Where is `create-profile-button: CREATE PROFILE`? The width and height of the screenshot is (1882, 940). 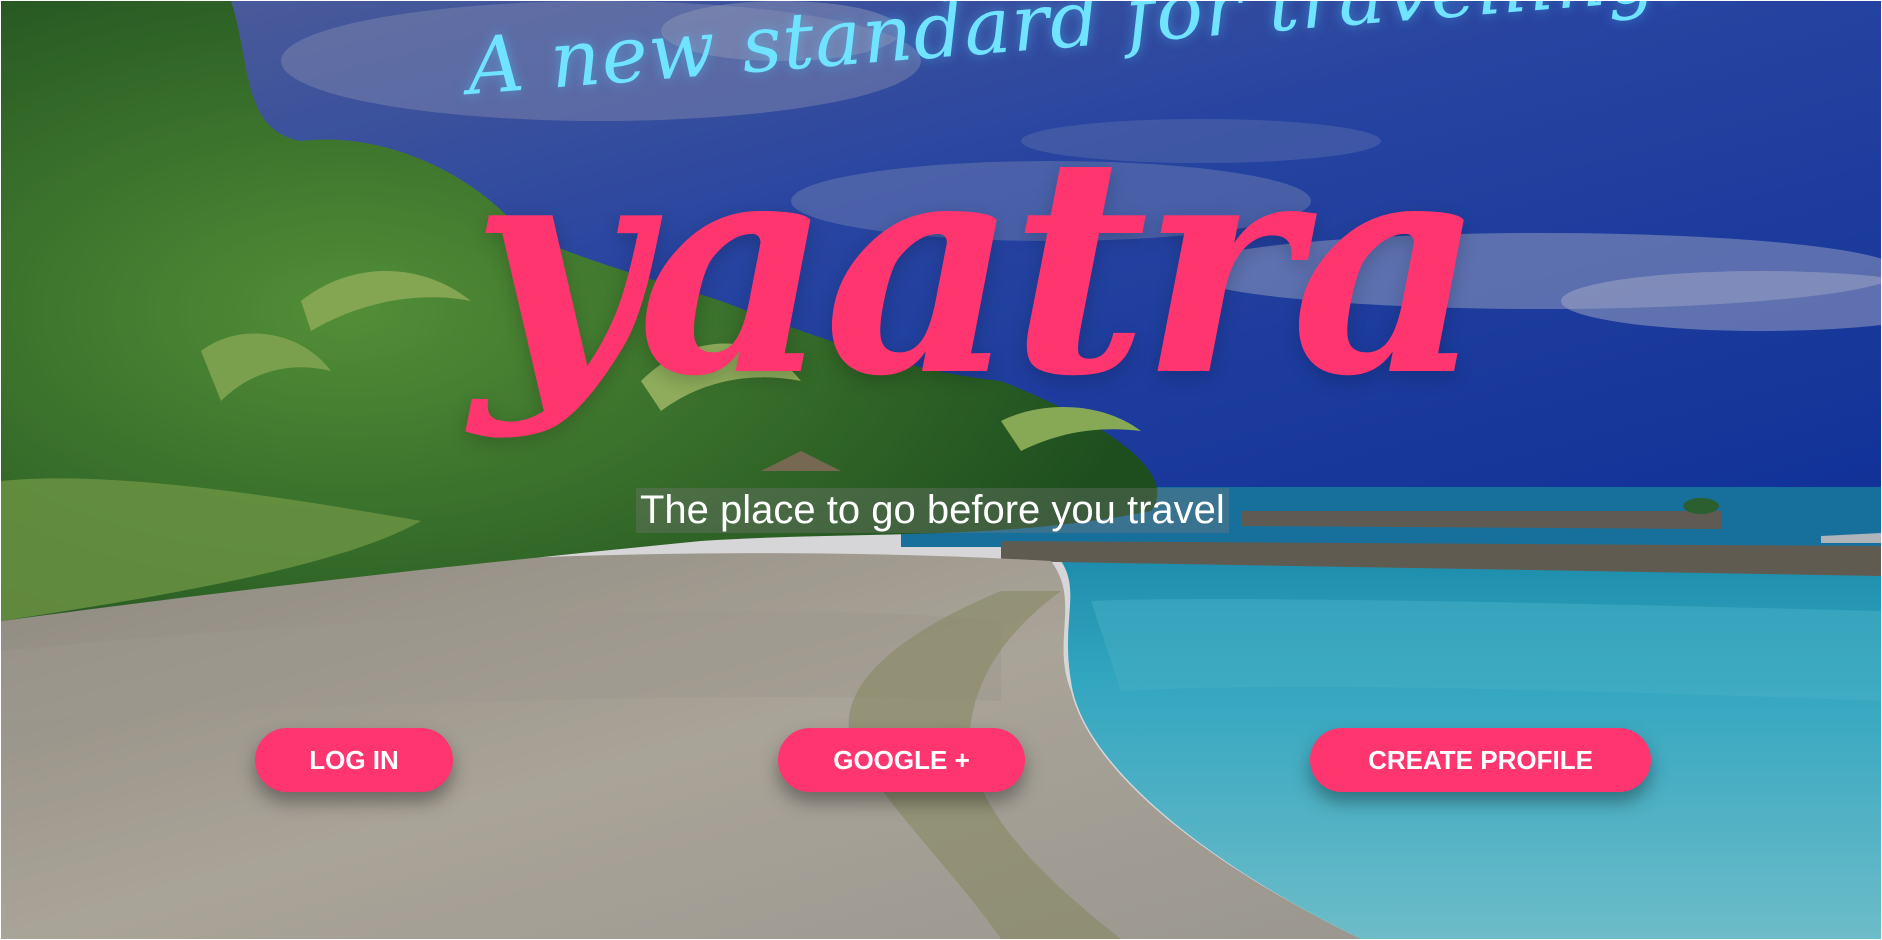 create-profile-button: CREATE PROFILE is located at coordinates (1480, 760).